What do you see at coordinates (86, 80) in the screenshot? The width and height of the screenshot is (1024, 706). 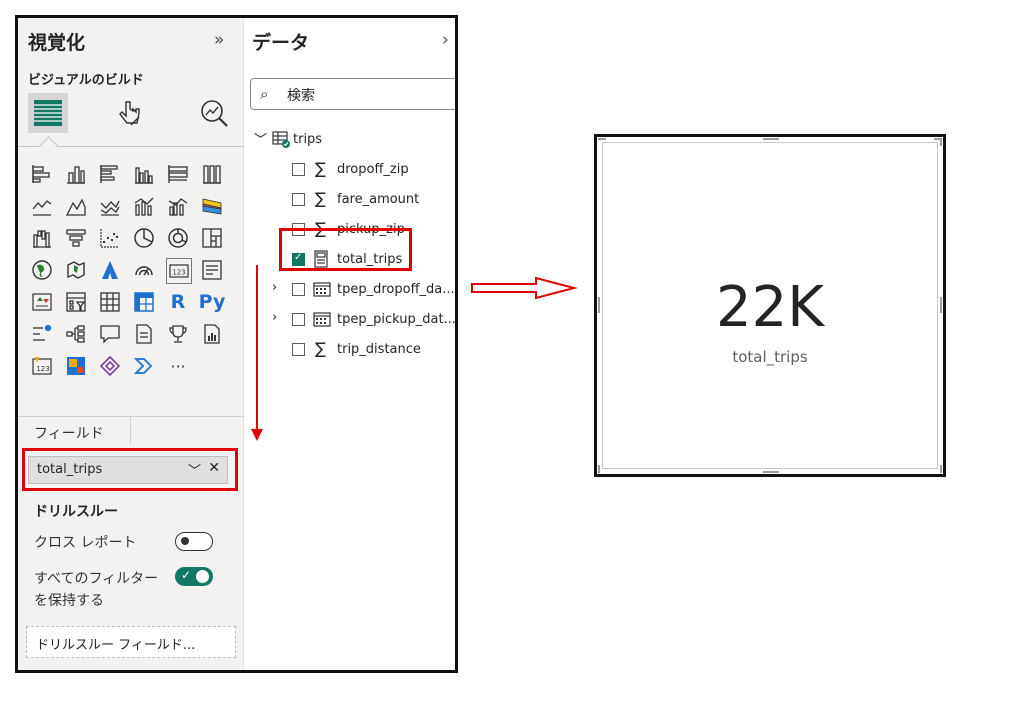 I see `build-visual-label: ビジュアルのビルド` at bounding box center [86, 80].